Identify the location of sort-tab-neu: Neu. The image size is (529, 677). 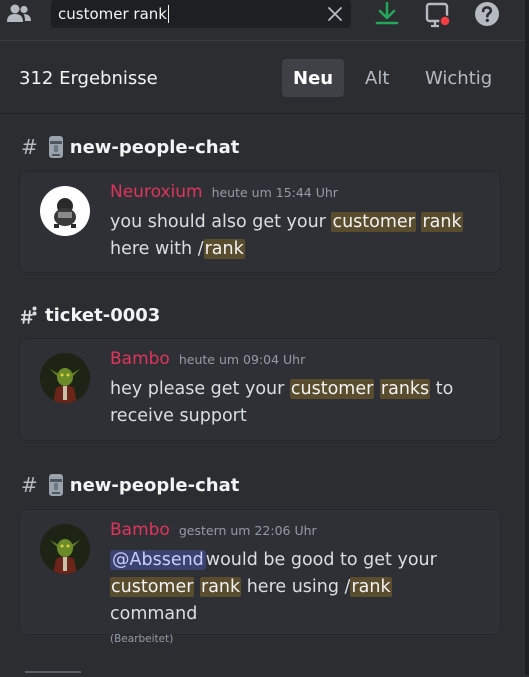
(313, 78).